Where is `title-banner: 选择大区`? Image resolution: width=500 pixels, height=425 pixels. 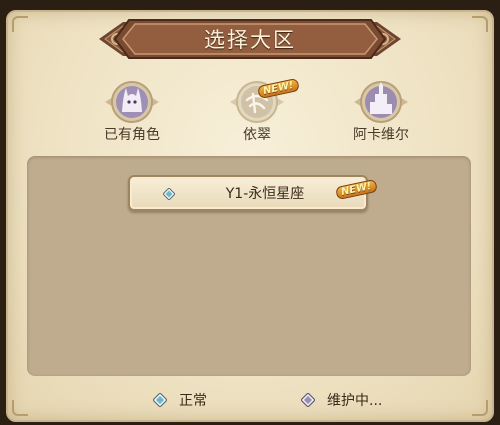 title-banner: 选择大区 is located at coordinates (250, 39).